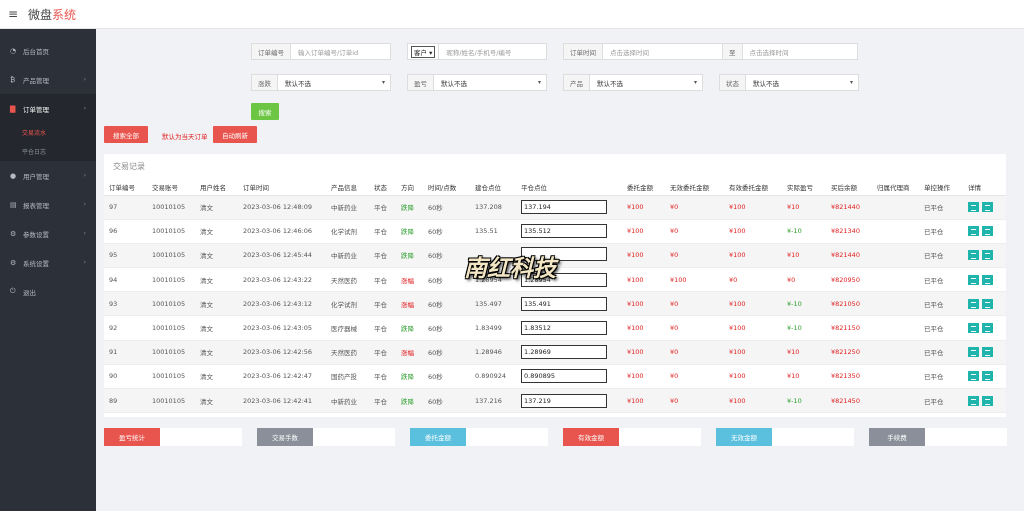  I want to click on table-cell: ¥-10, so click(804, 304).